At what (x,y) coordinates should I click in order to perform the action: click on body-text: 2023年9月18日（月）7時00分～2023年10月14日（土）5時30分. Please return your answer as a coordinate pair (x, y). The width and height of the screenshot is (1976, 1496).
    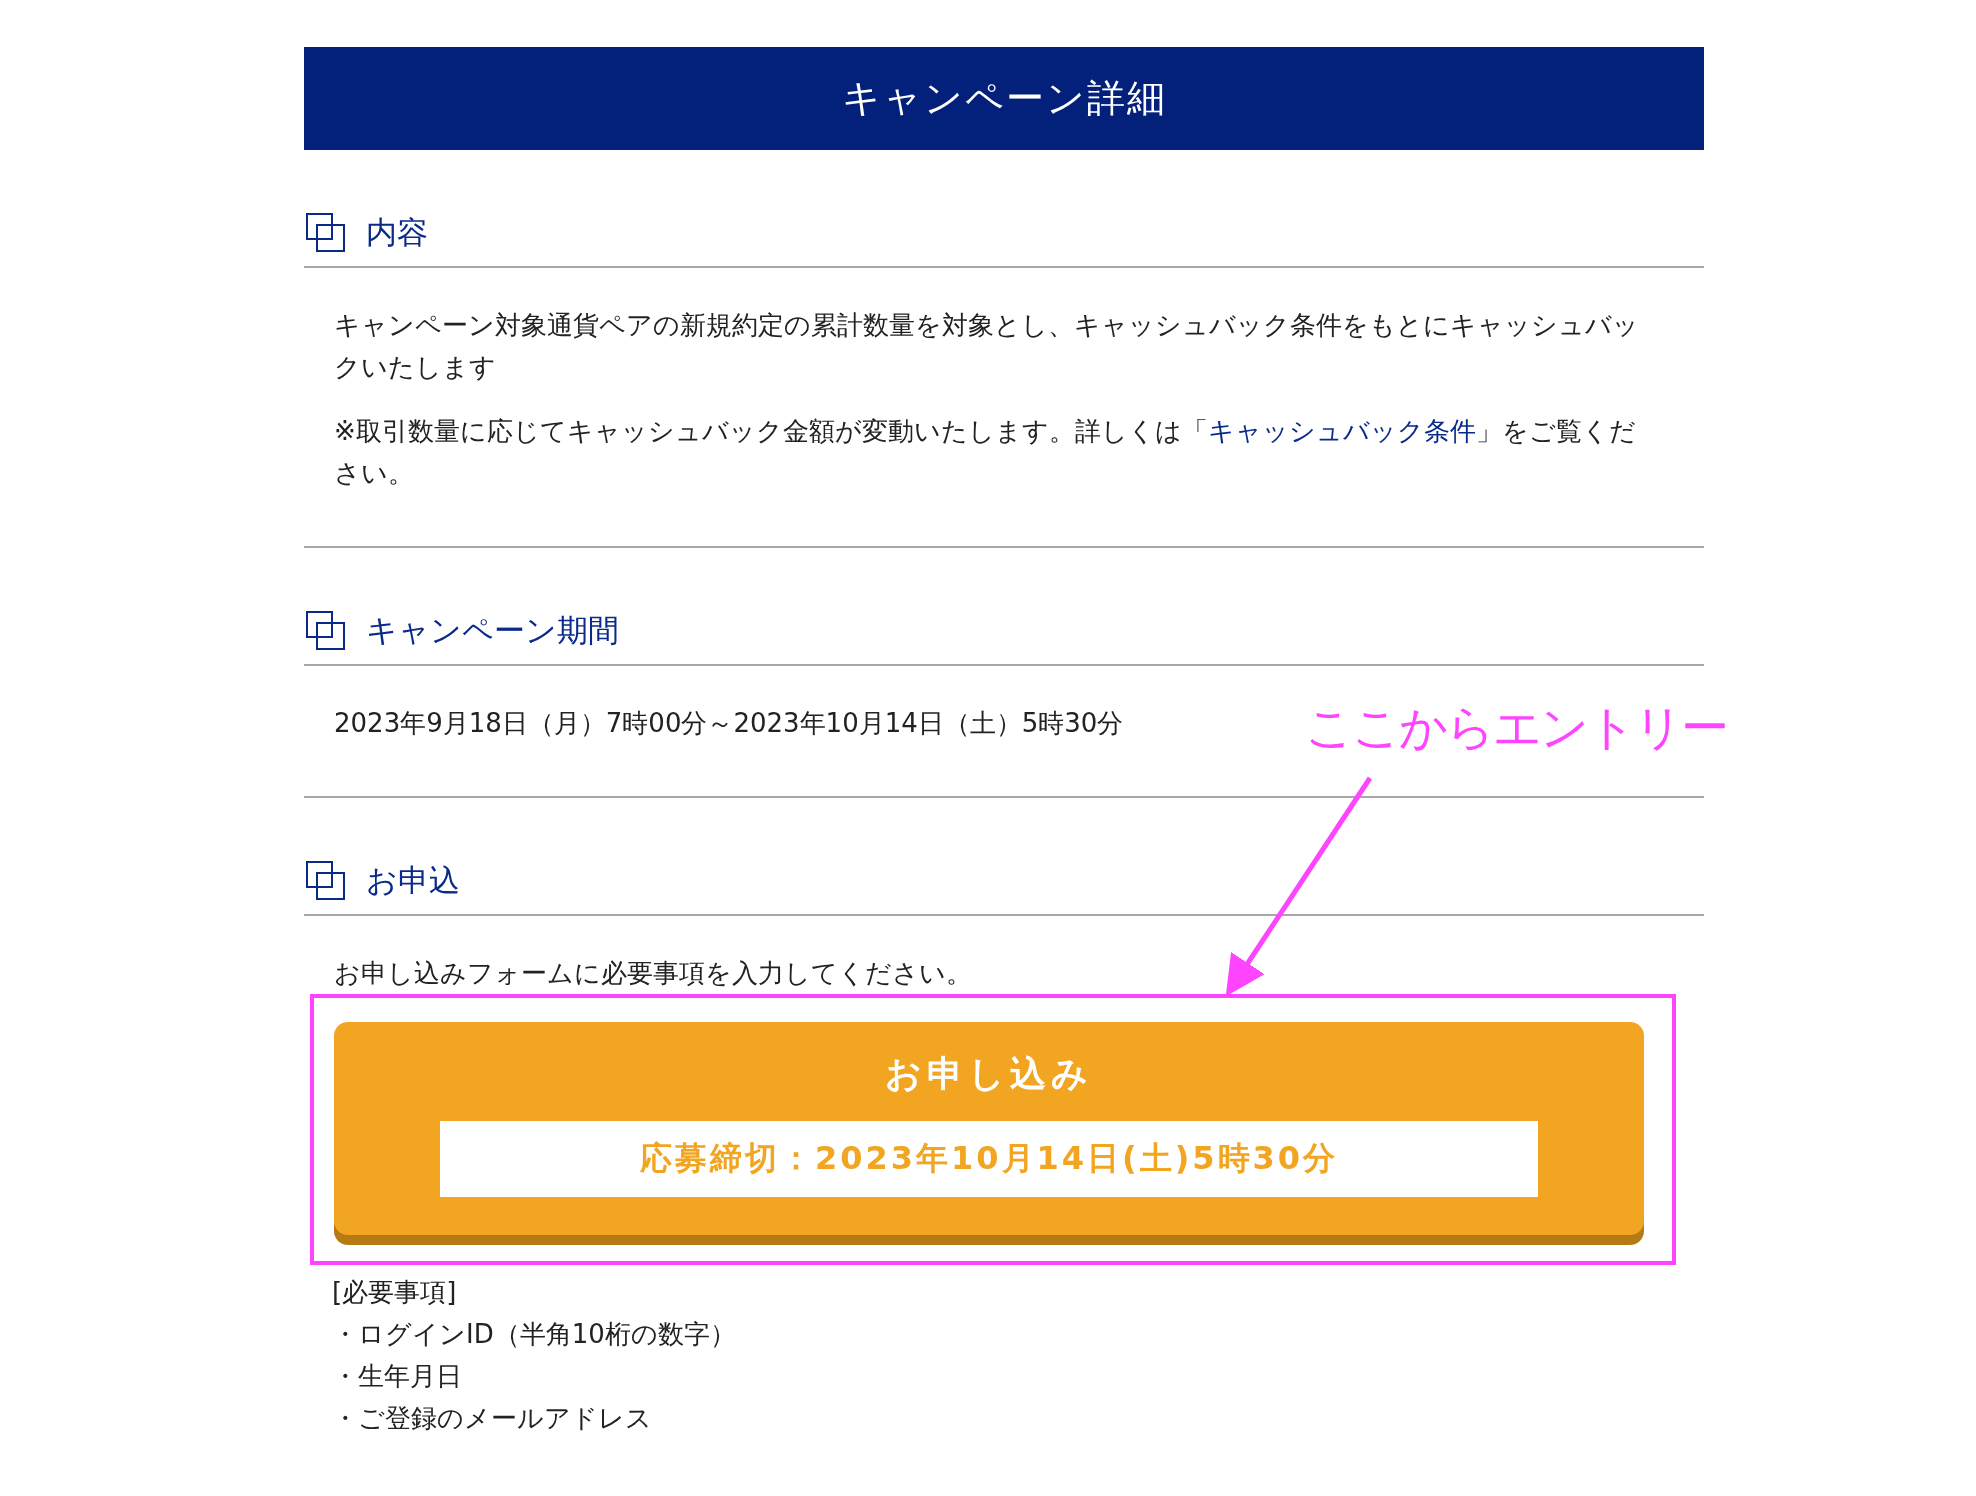
    Looking at the image, I should click on (729, 723).